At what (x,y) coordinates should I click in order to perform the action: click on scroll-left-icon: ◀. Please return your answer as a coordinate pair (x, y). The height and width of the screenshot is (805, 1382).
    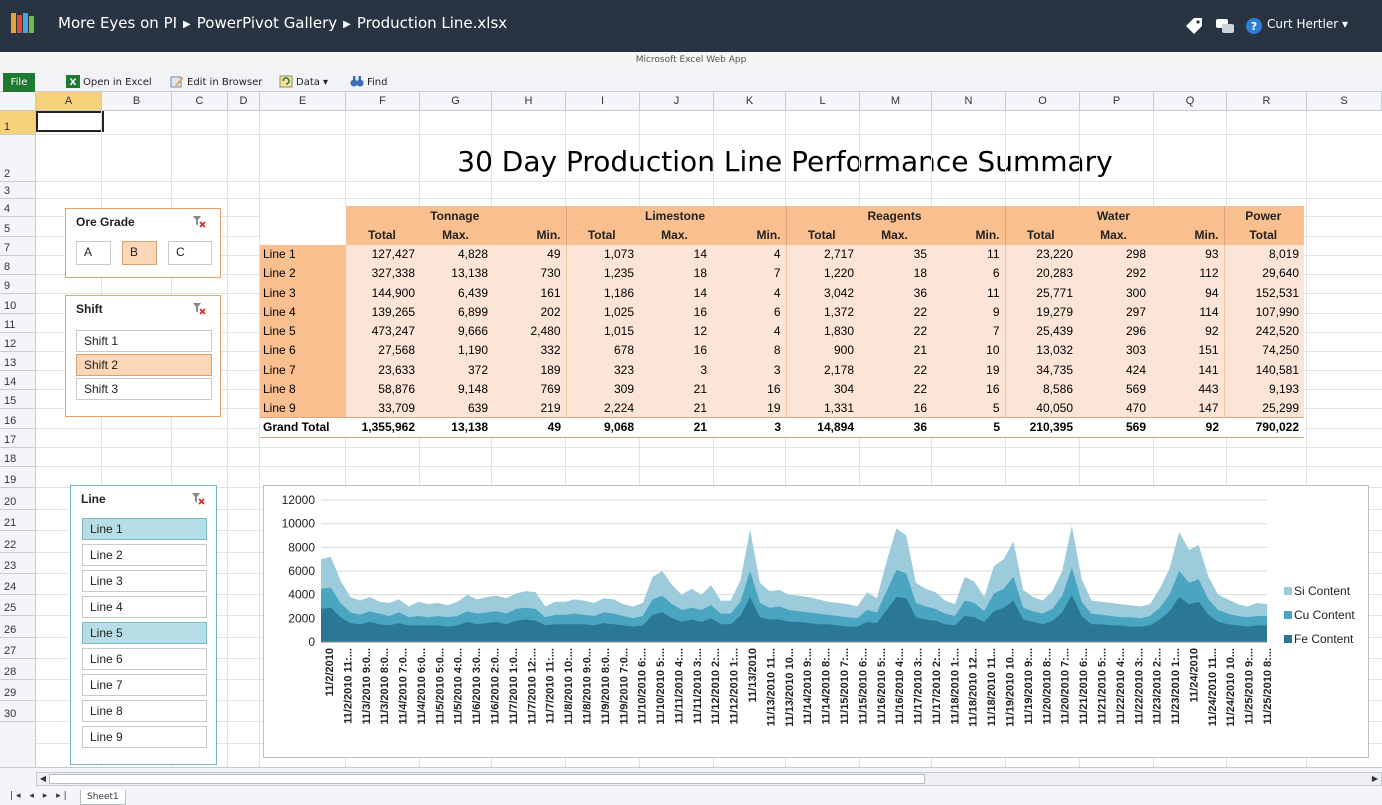
    Looking at the image, I should click on (43, 779).